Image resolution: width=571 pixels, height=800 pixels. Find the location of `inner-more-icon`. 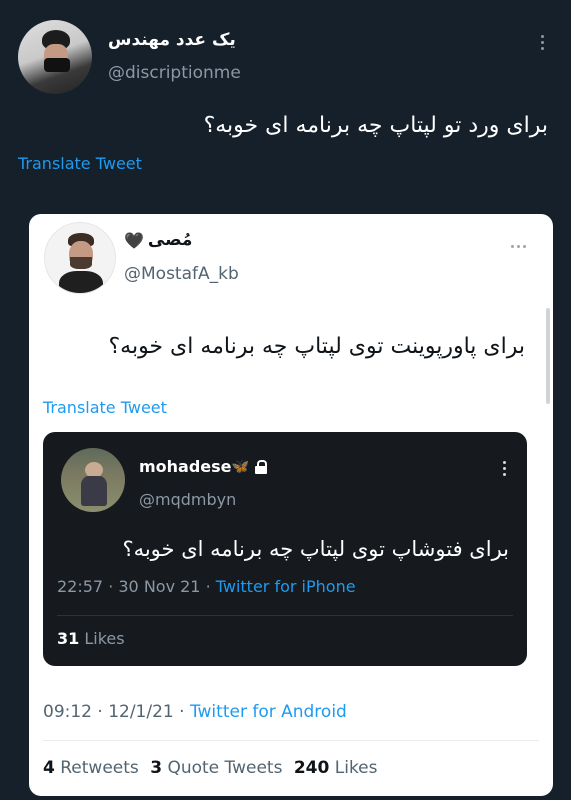

inner-more-icon is located at coordinates (504, 468).